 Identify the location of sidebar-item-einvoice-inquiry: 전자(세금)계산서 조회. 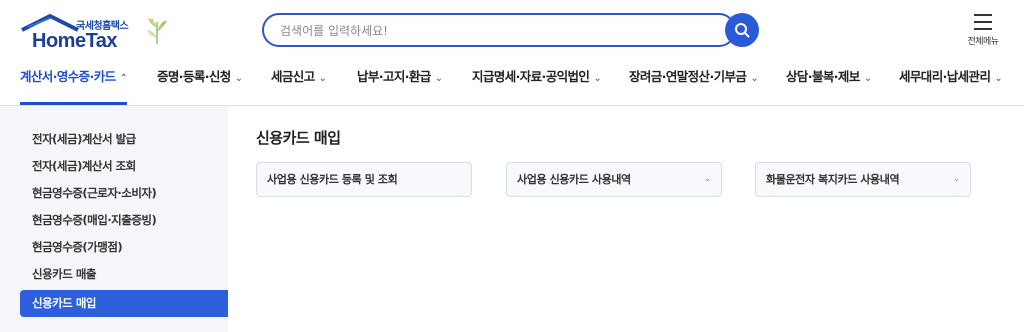
(124, 166).